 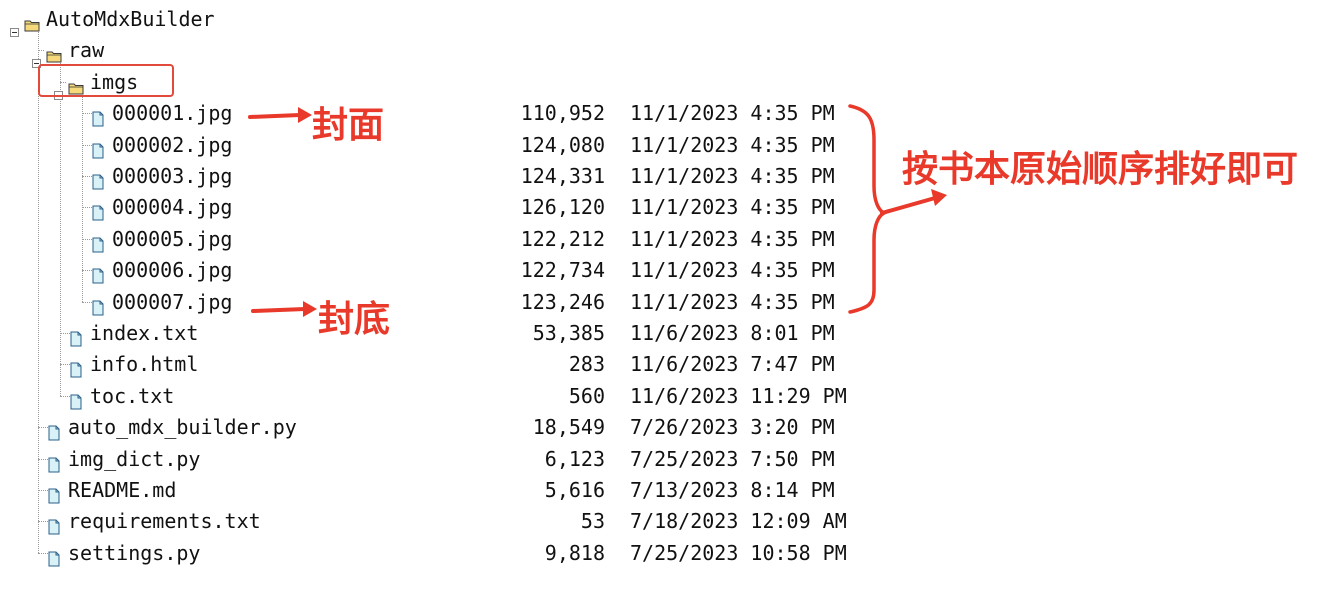 What do you see at coordinates (348, 125) in the screenshot?
I see `cover-label: 封面` at bounding box center [348, 125].